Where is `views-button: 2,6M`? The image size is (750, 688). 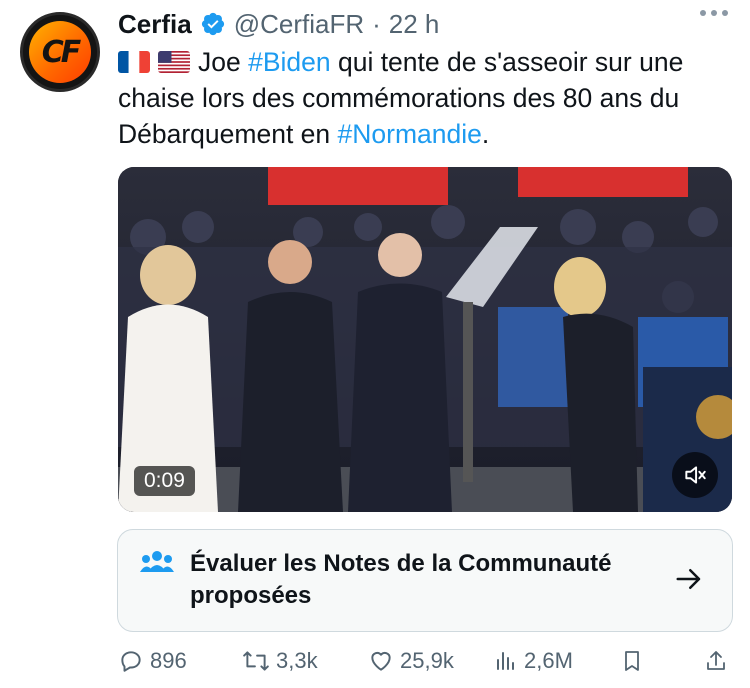
views-button: 2,6M is located at coordinates (533, 661).